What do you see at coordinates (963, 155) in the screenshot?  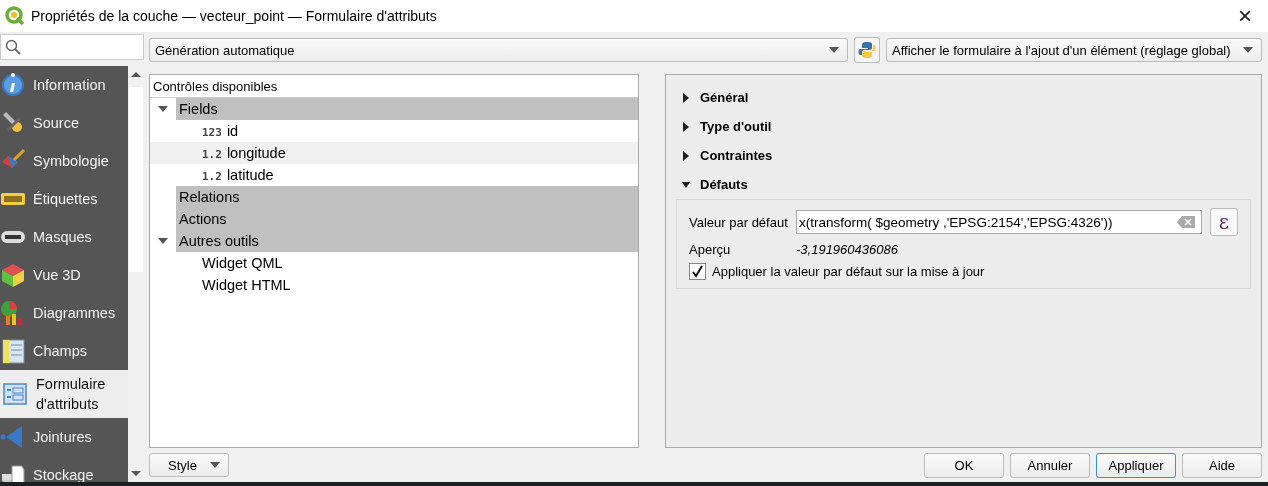 I see `section-header: Contraintes` at bounding box center [963, 155].